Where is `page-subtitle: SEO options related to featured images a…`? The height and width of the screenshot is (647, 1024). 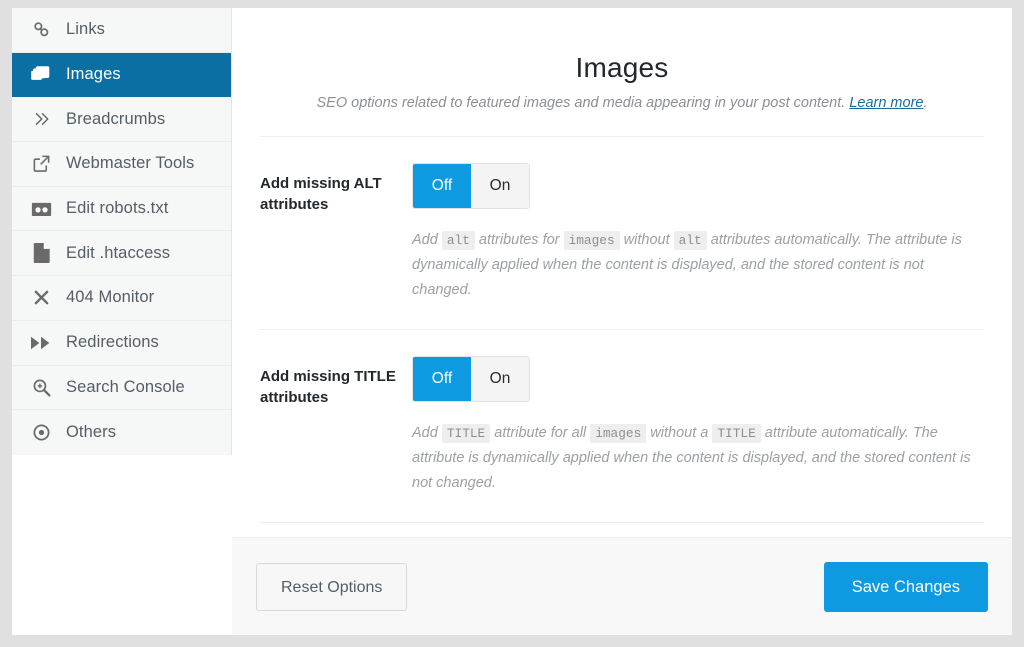 page-subtitle: SEO options related to featured images a… is located at coordinates (622, 103).